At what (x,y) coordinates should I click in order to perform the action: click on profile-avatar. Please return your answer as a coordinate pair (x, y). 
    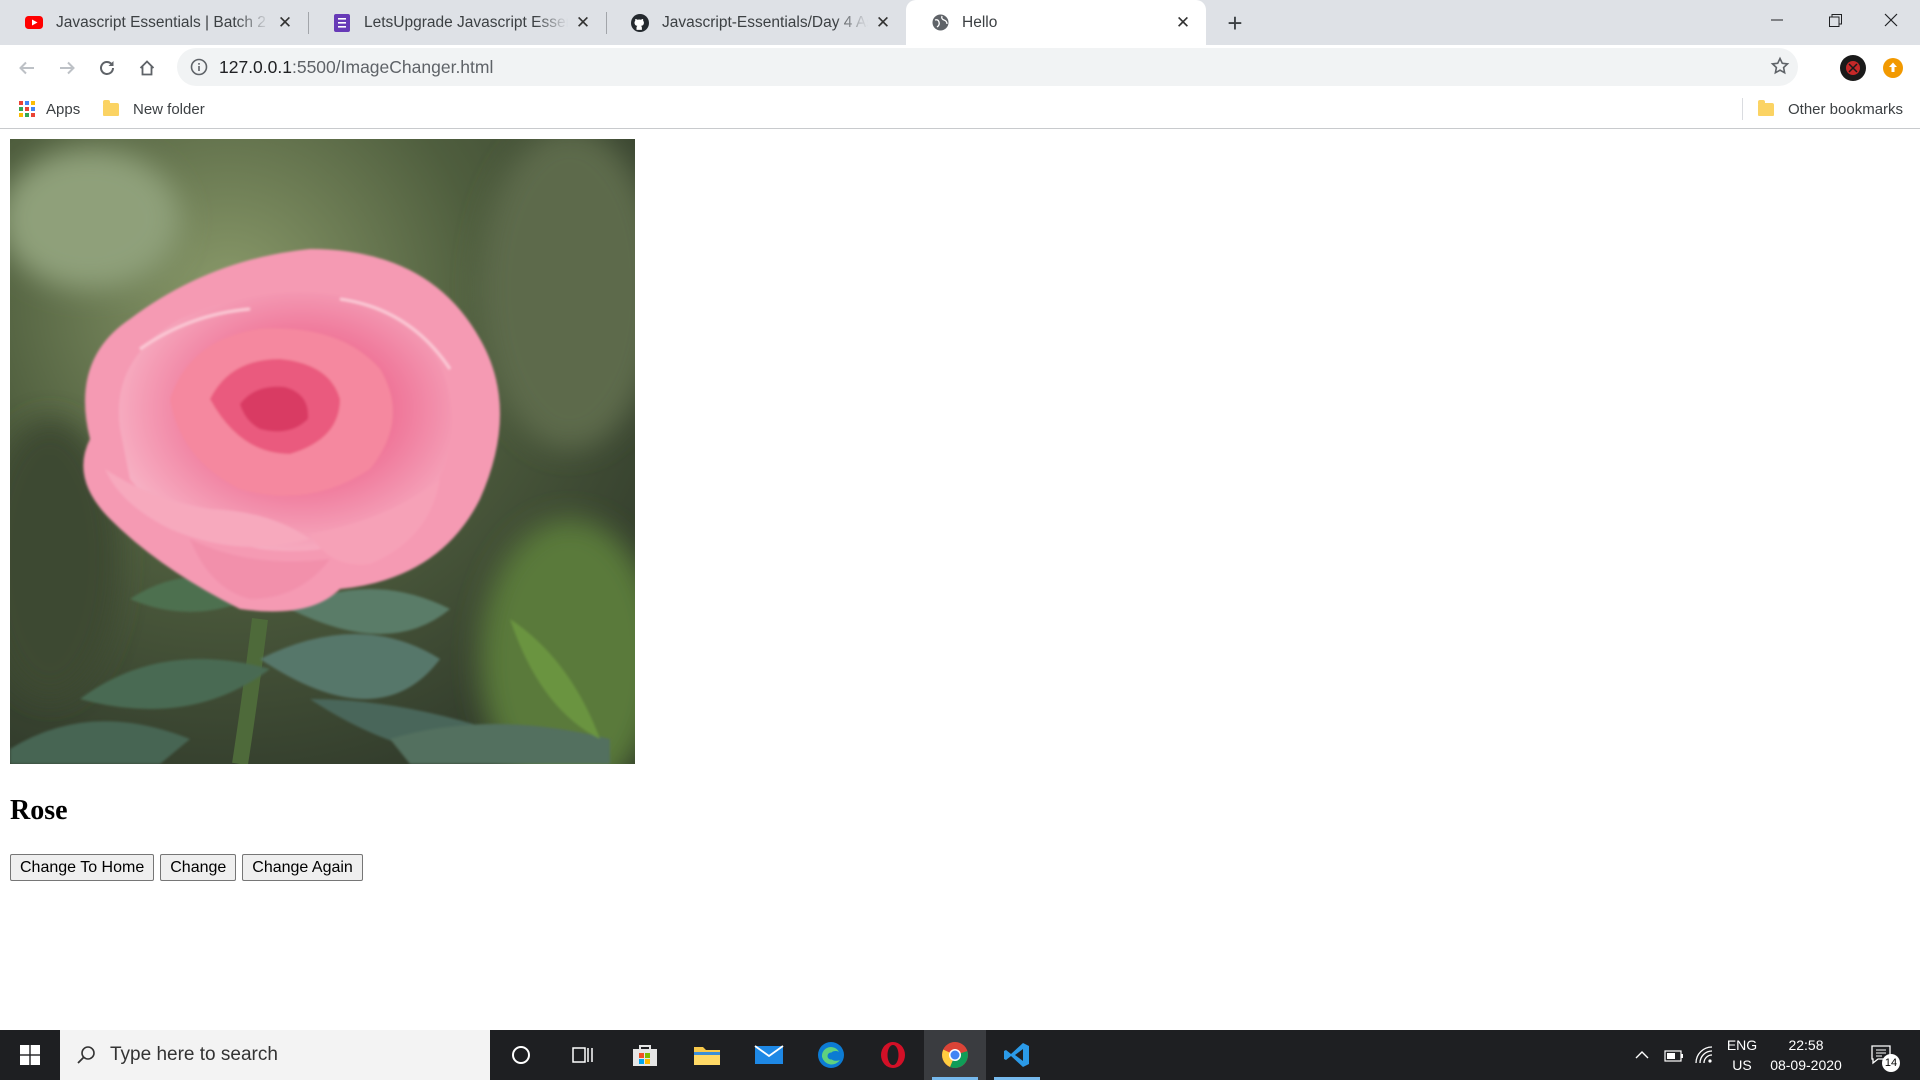
    Looking at the image, I should click on (1853, 68).